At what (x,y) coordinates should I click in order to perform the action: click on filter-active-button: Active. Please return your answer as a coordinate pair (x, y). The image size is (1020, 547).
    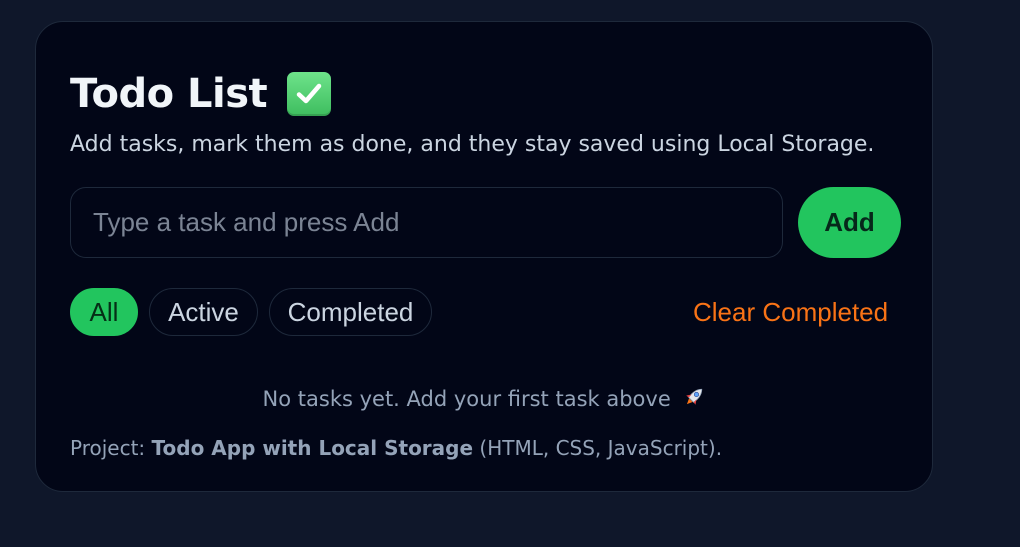
    Looking at the image, I should click on (203, 312).